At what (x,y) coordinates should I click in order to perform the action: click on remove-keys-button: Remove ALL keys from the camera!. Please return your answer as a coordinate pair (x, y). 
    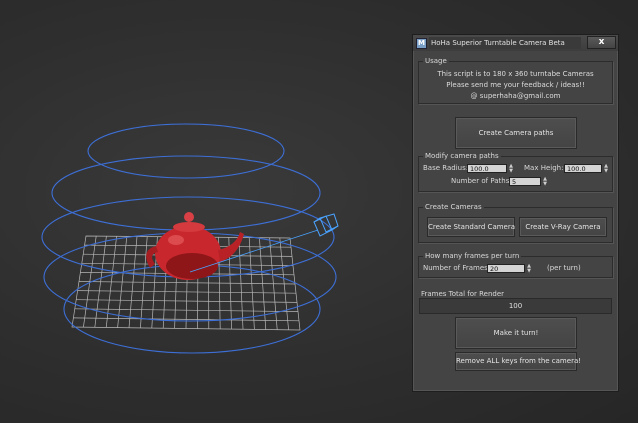
    Looking at the image, I should click on (518, 361).